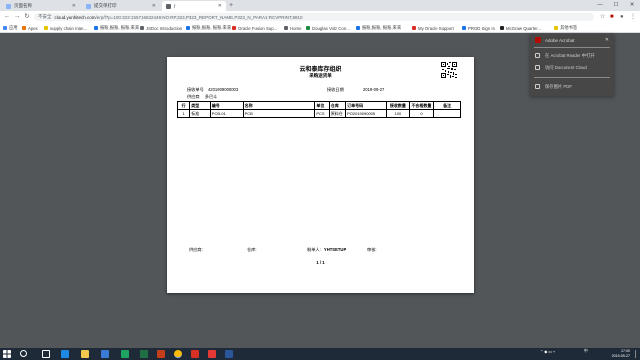 Image resolution: width=640 pixels, height=360 pixels. I want to click on bookmark-label: Apex, so click(33, 28).